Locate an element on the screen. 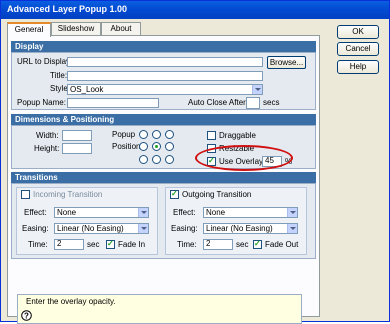  outgoing-transition-title: Outgoing Transition is located at coordinates (217, 194).